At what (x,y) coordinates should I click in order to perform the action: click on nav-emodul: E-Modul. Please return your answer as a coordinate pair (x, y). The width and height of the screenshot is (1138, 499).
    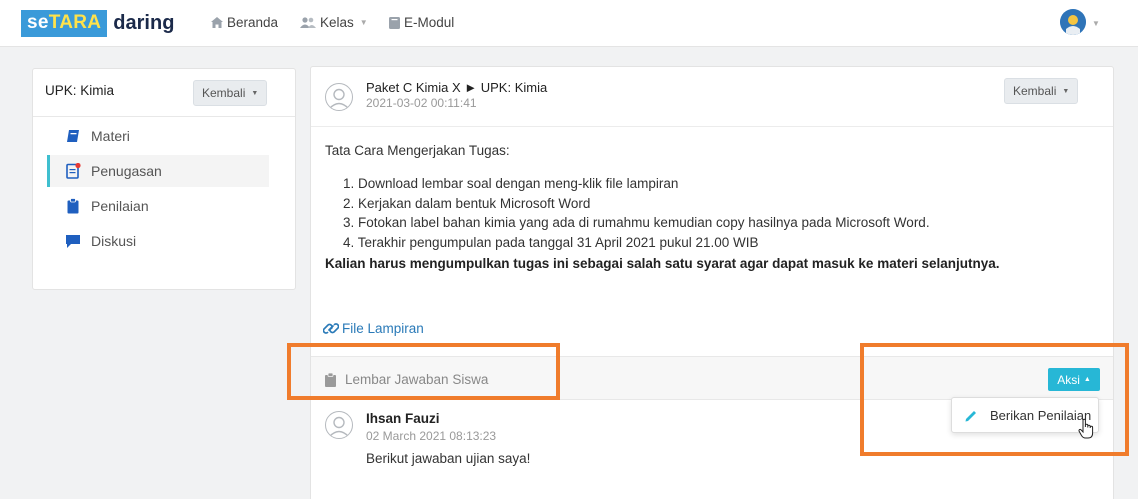
    Looking at the image, I should click on (421, 22).